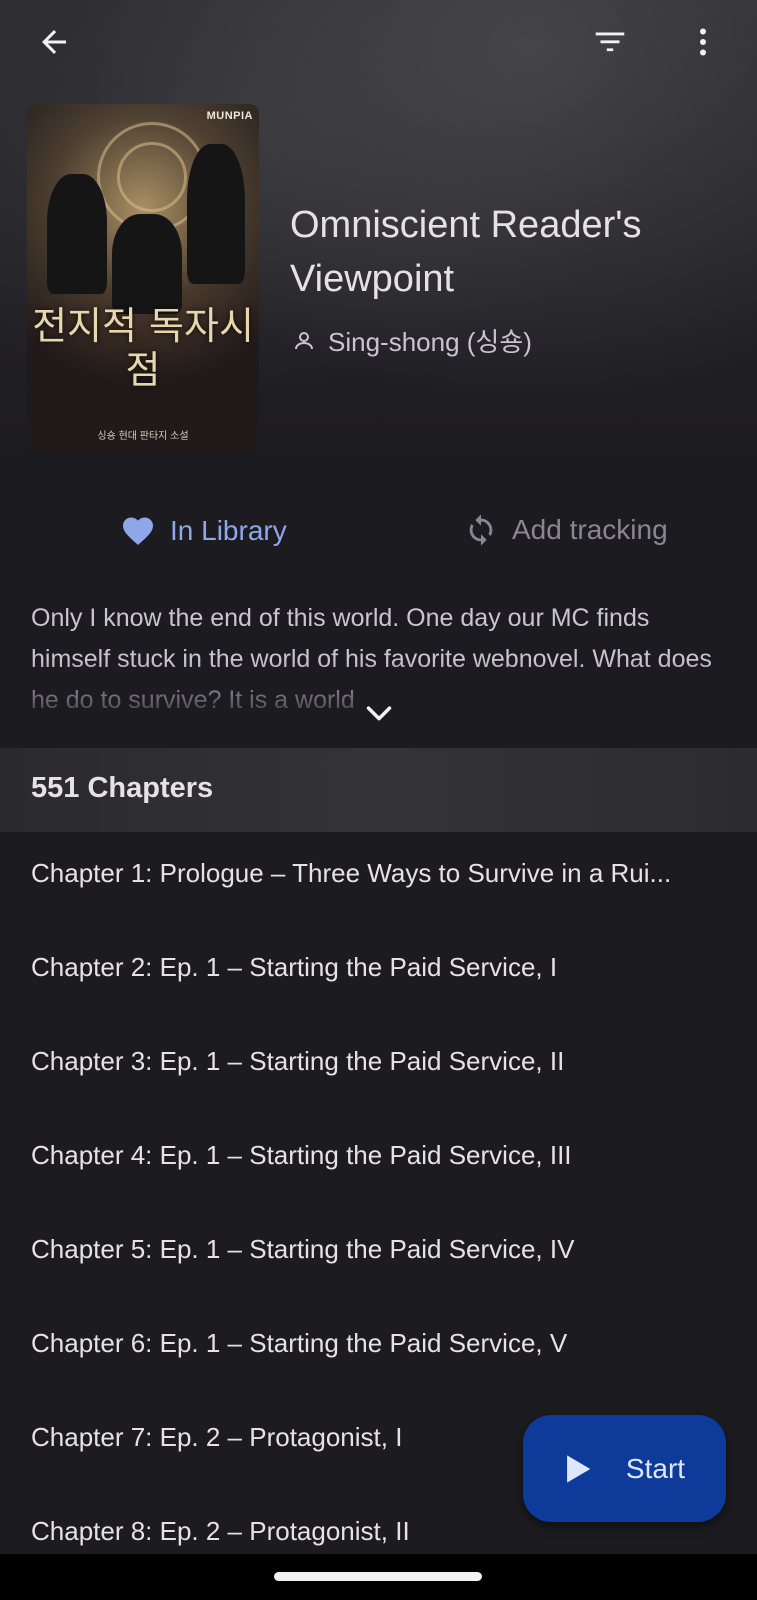  I want to click on filter-icon, so click(610, 42).